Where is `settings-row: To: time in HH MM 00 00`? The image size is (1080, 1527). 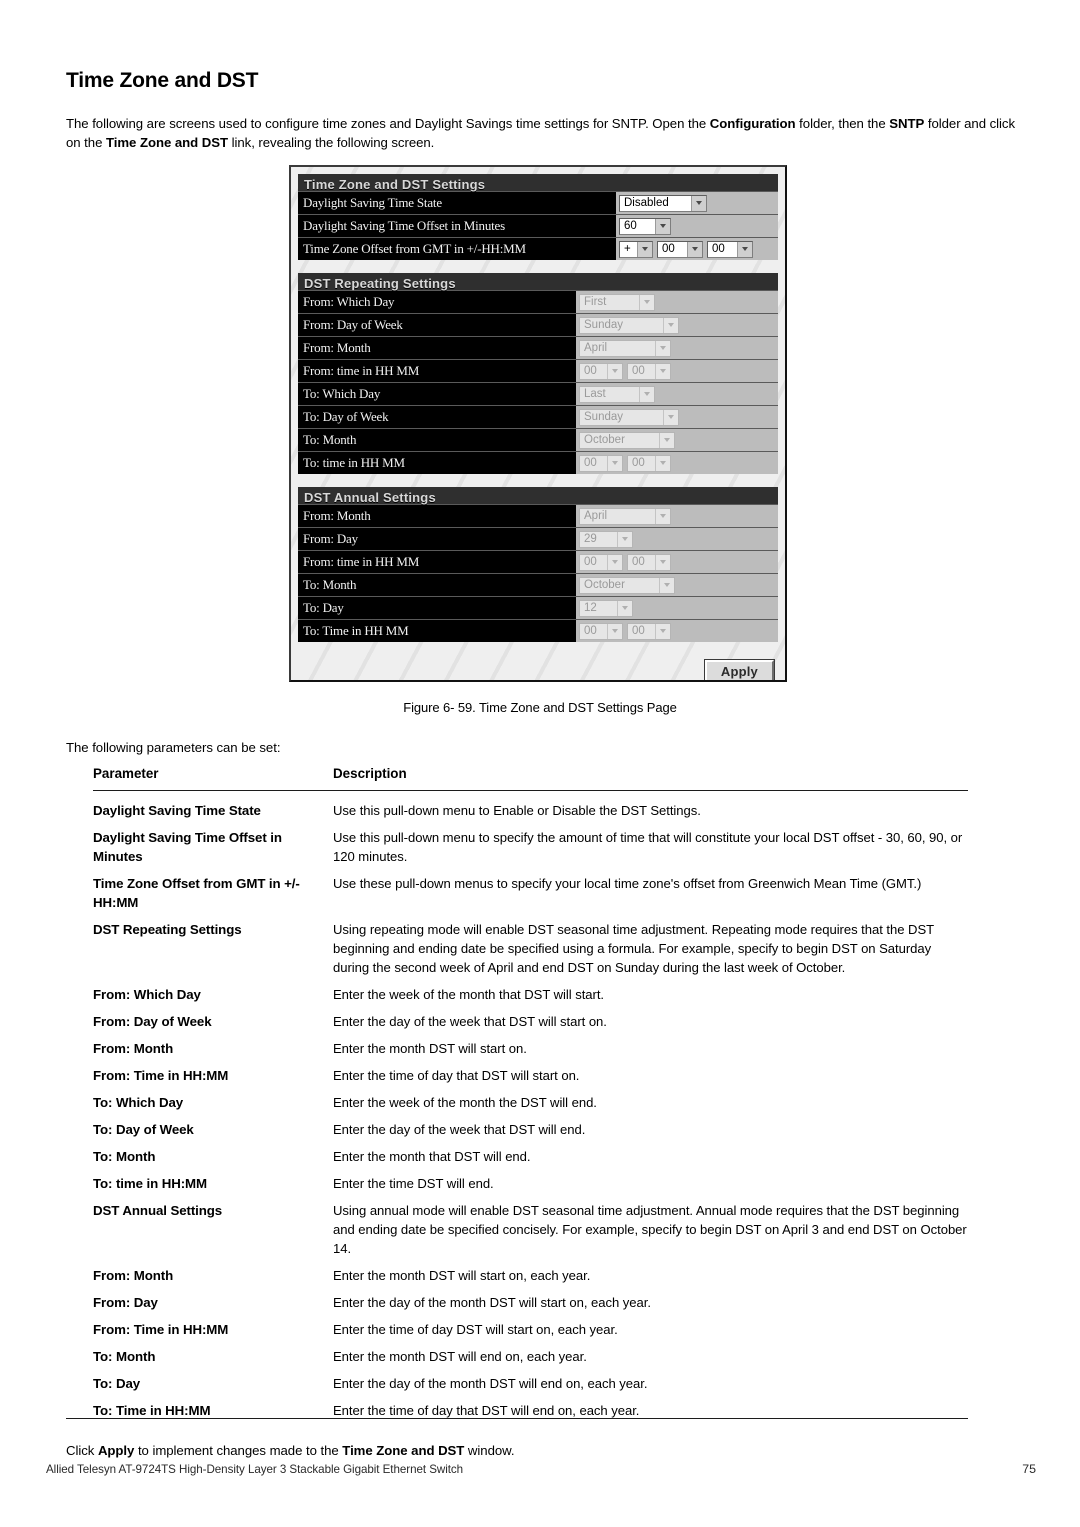
settings-row: To: time in HH MM 00 00 is located at coordinates (538, 462).